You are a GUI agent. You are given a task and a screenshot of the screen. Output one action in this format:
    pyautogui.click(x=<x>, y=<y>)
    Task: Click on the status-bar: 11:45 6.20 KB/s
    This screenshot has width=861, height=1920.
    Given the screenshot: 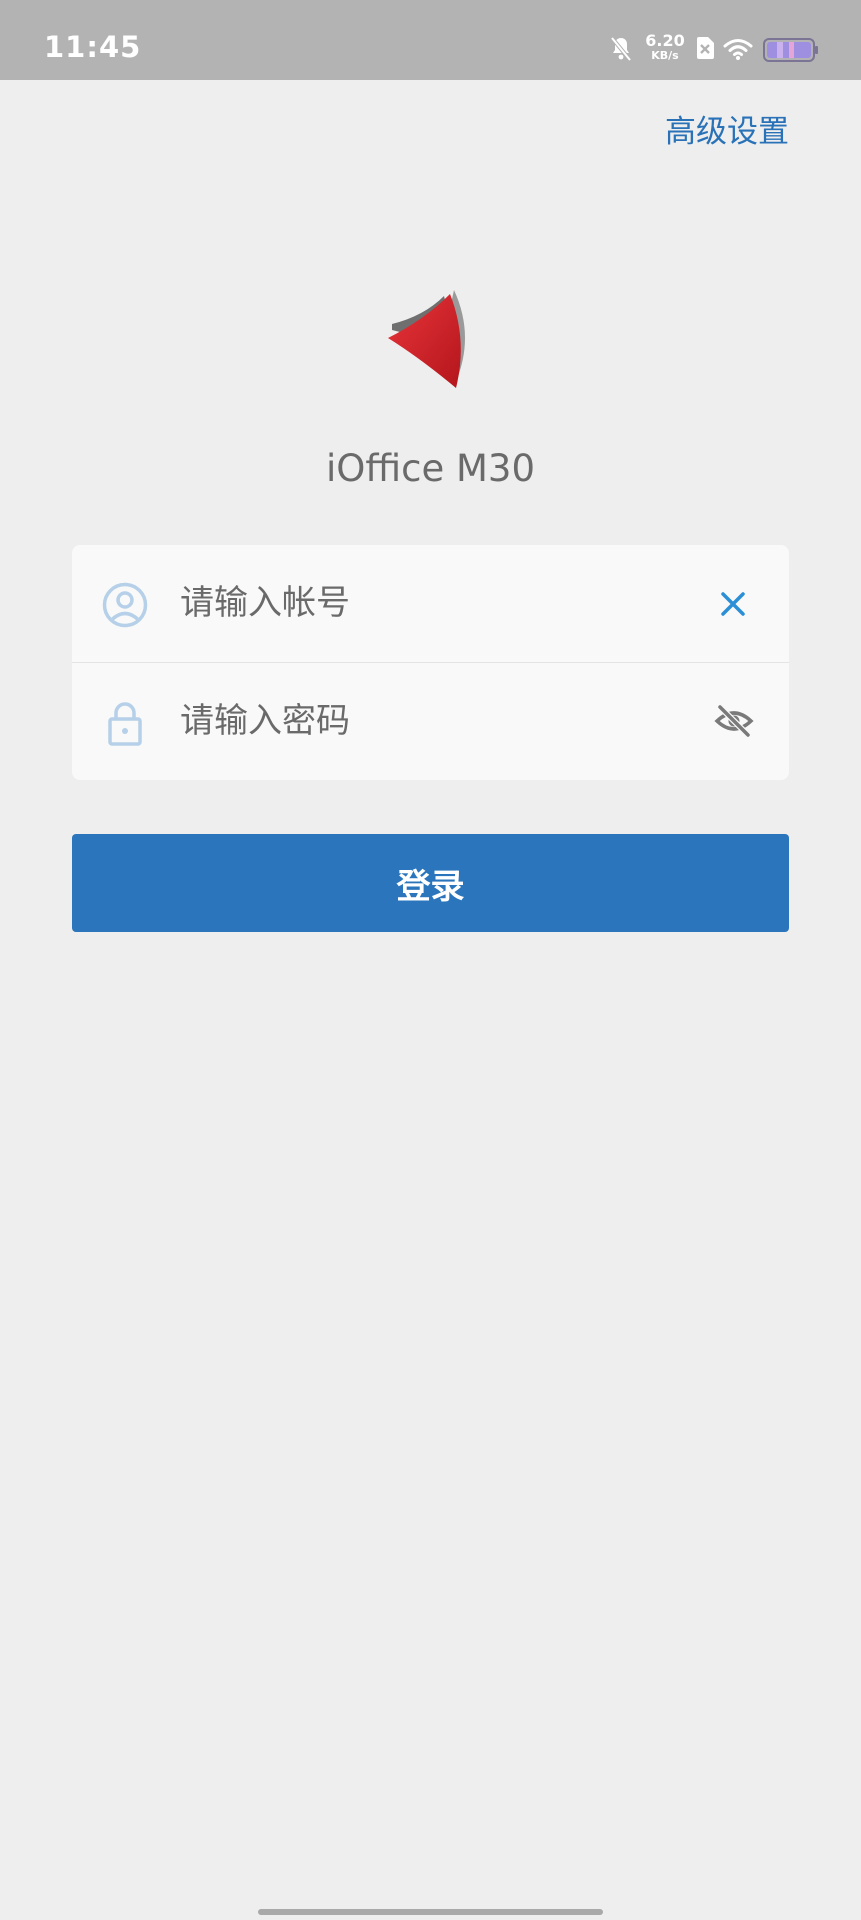 What is the action you would take?
    pyautogui.click(x=430, y=40)
    